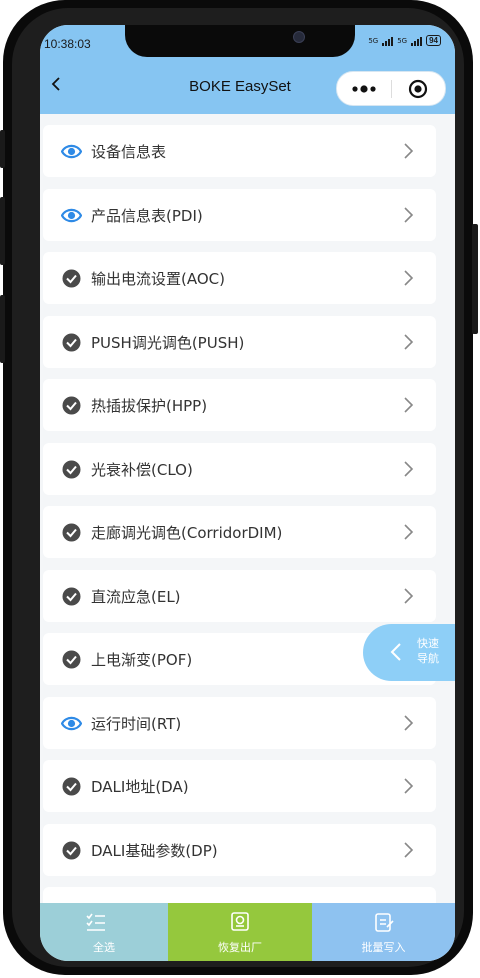 Image resolution: width=480 pixels, height=978 pixels. What do you see at coordinates (428, 658) in the screenshot?
I see `quick-nav-line: 导航` at bounding box center [428, 658].